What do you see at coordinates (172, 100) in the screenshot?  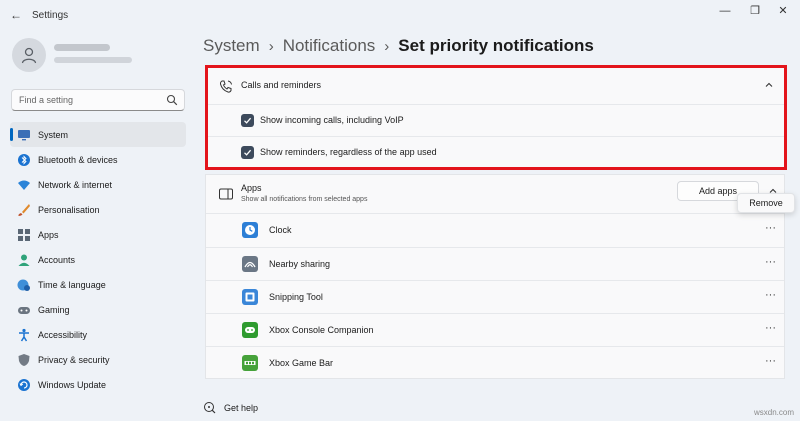 I see `search-icon` at bounding box center [172, 100].